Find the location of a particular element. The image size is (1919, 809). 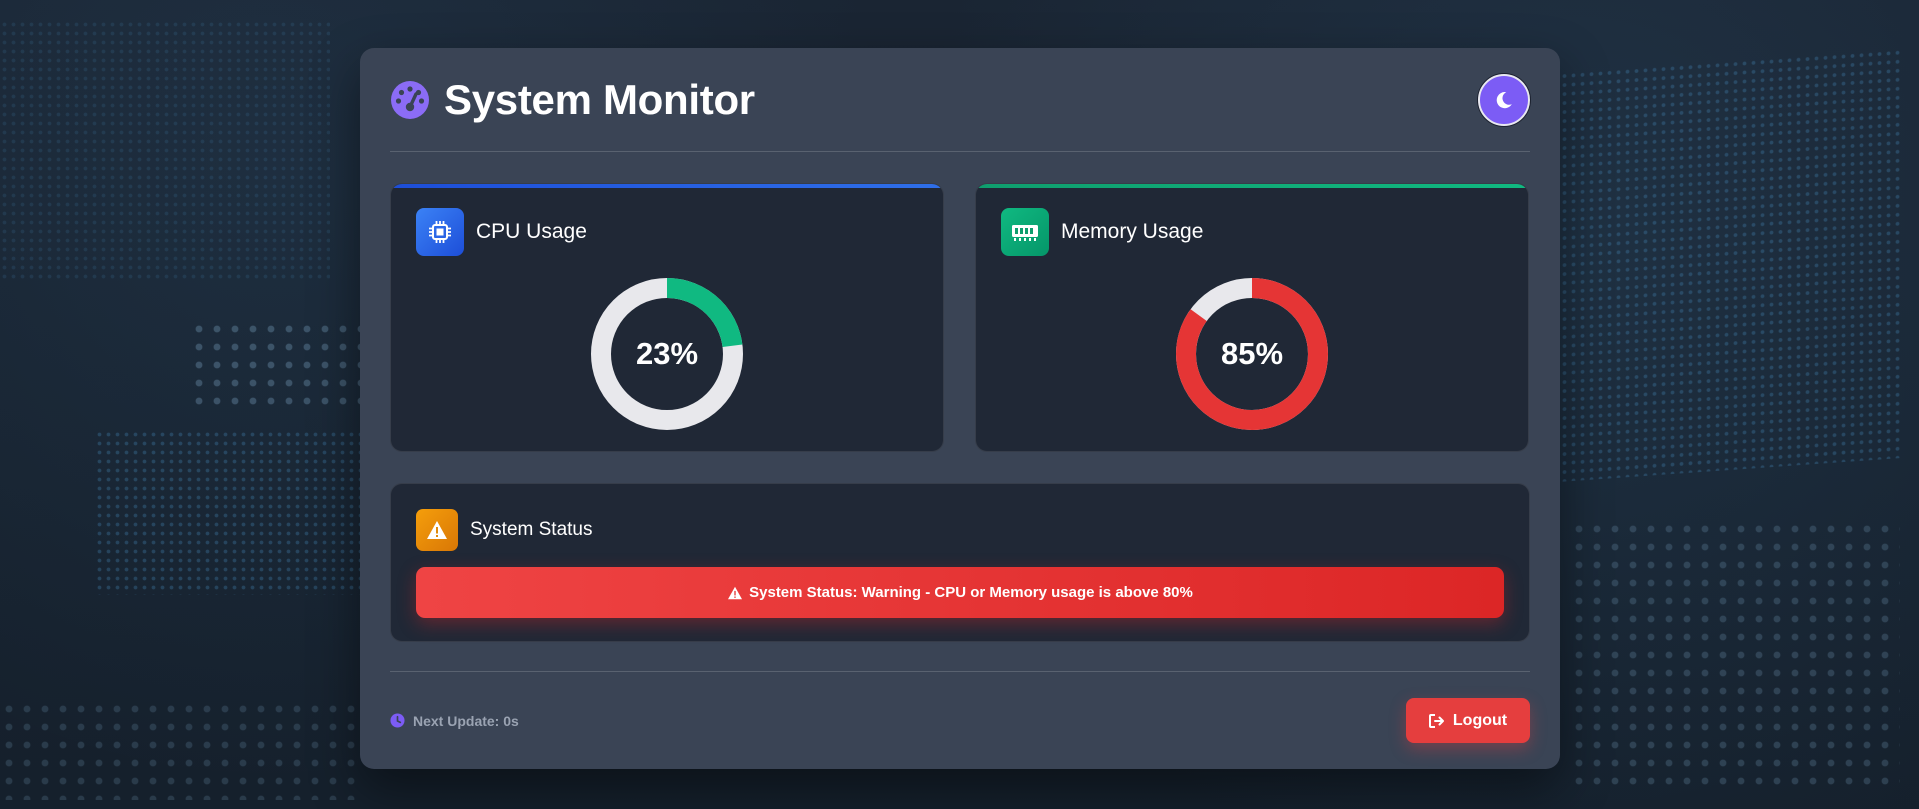

memory-usage-value: 85% is located at coordinates (1252, 353).